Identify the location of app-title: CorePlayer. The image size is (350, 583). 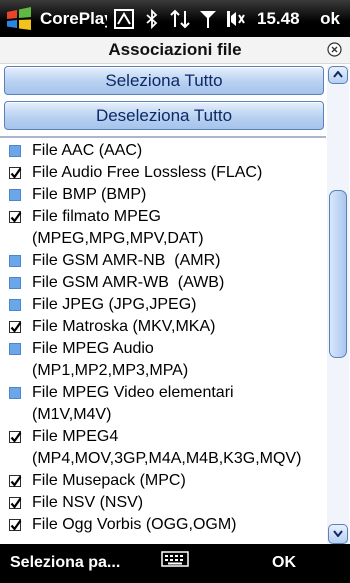
(73, 18).